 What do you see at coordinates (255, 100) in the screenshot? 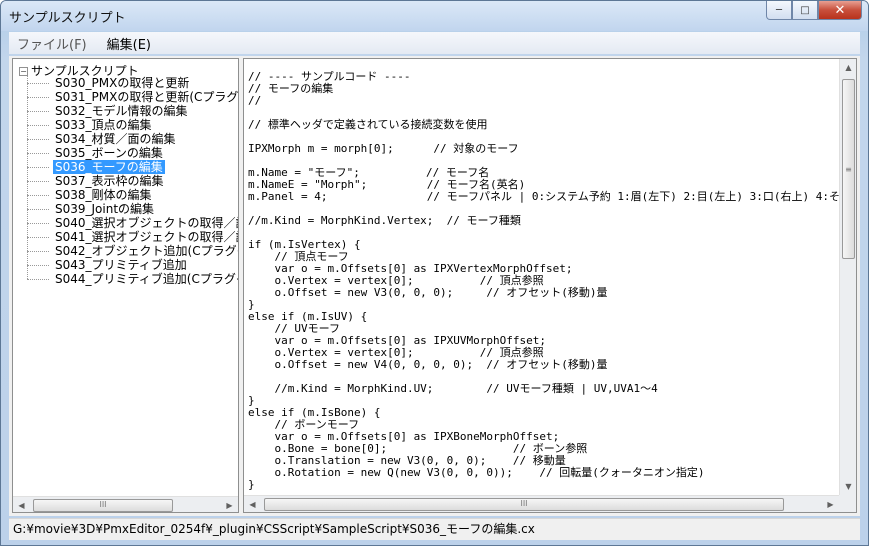
I see `code-line: //` at bounding box center [255, 100].